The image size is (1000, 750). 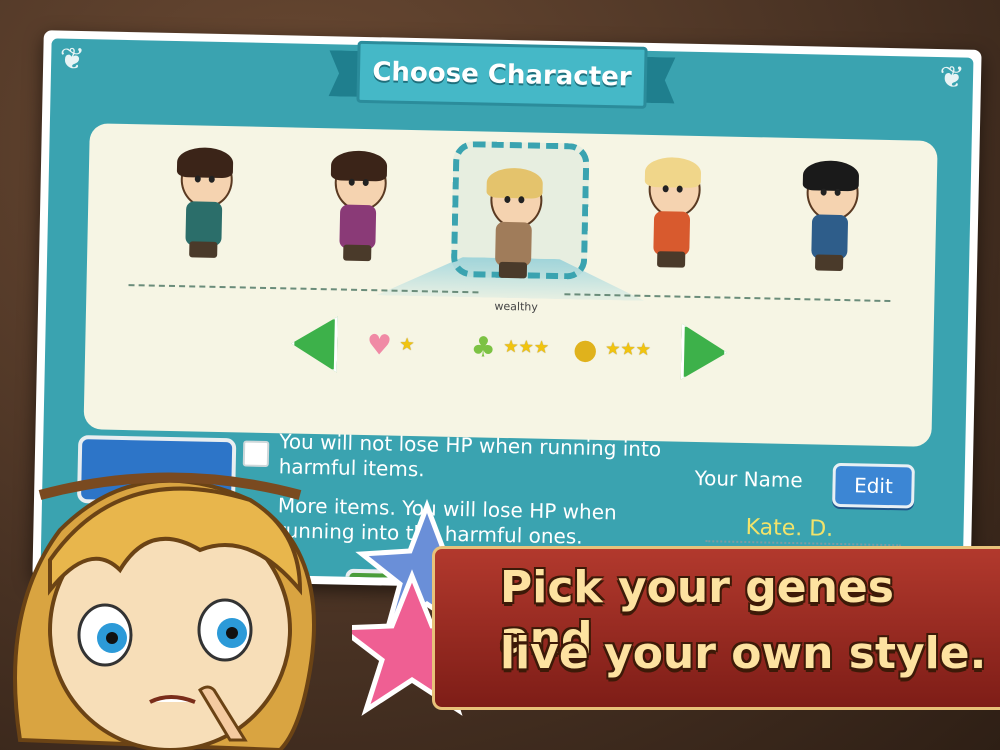 I want to click on money-bag-icon: ♣, so click(x=483, y=346).